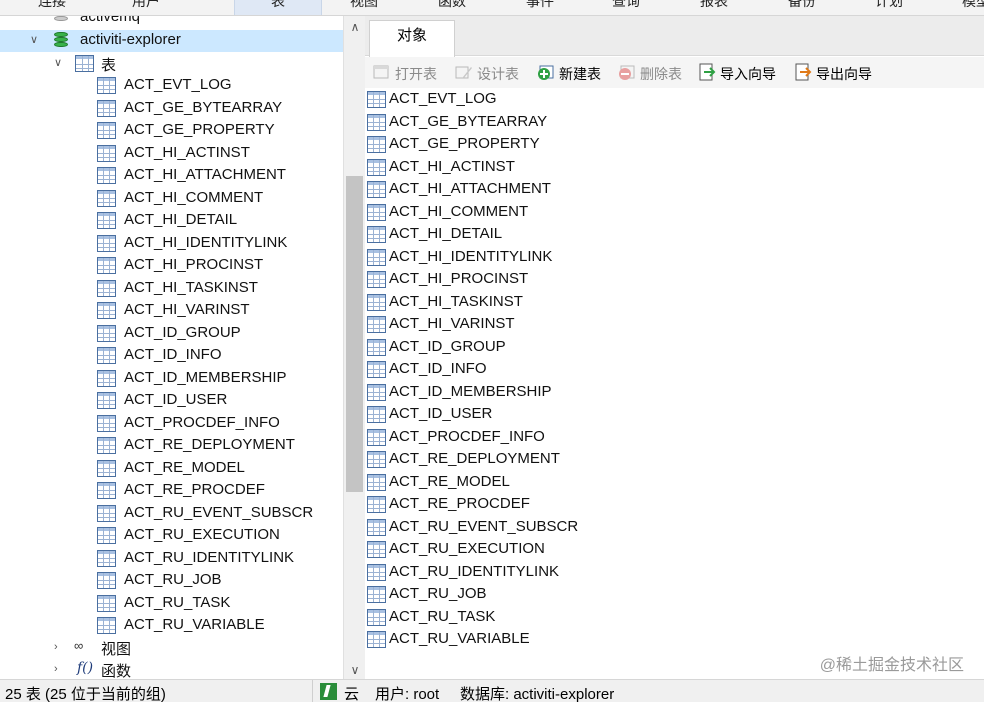 This screenshot has height=702, width=984. What do you see at coordinates (61, 20) in the screenshot?
I see `database-icon` at bounding box center [61, 20].